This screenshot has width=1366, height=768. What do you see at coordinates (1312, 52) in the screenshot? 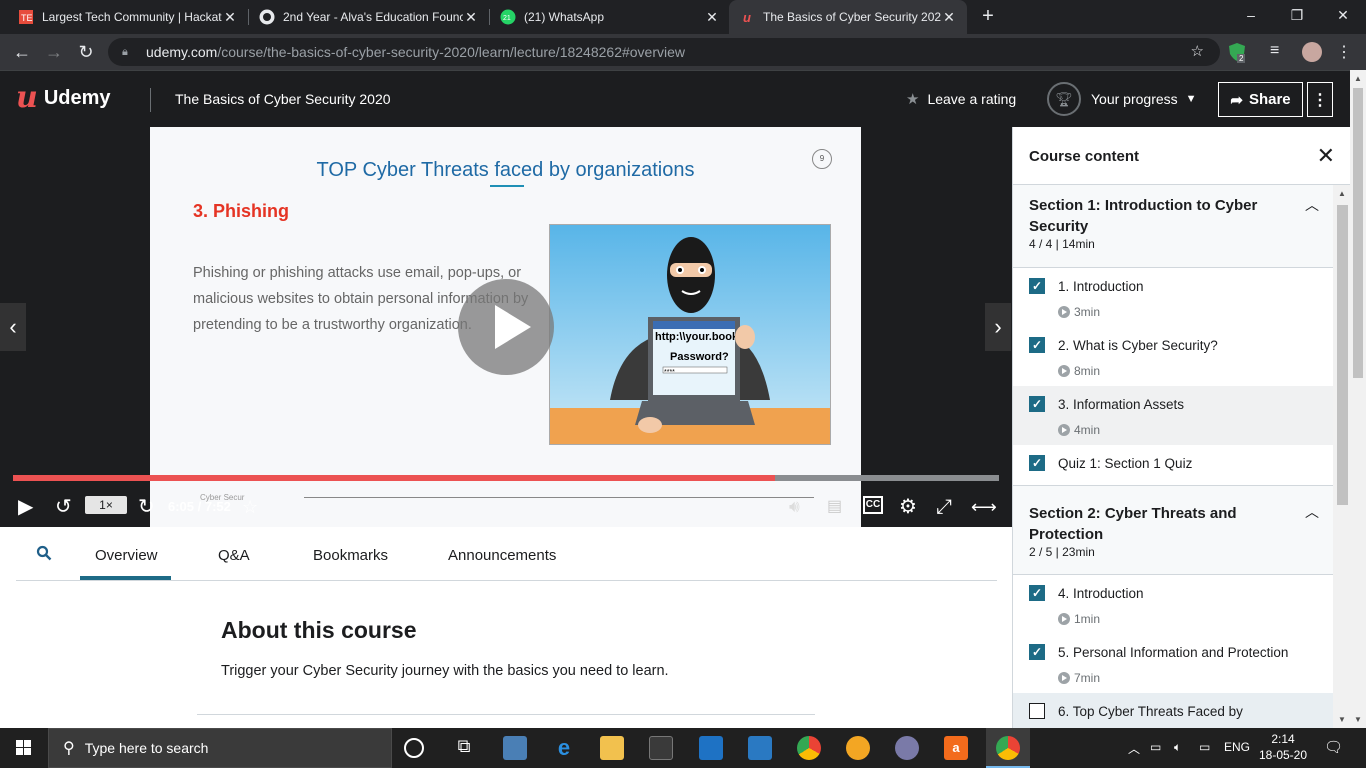
I see `avatar` at bounding box center [1312, 52].